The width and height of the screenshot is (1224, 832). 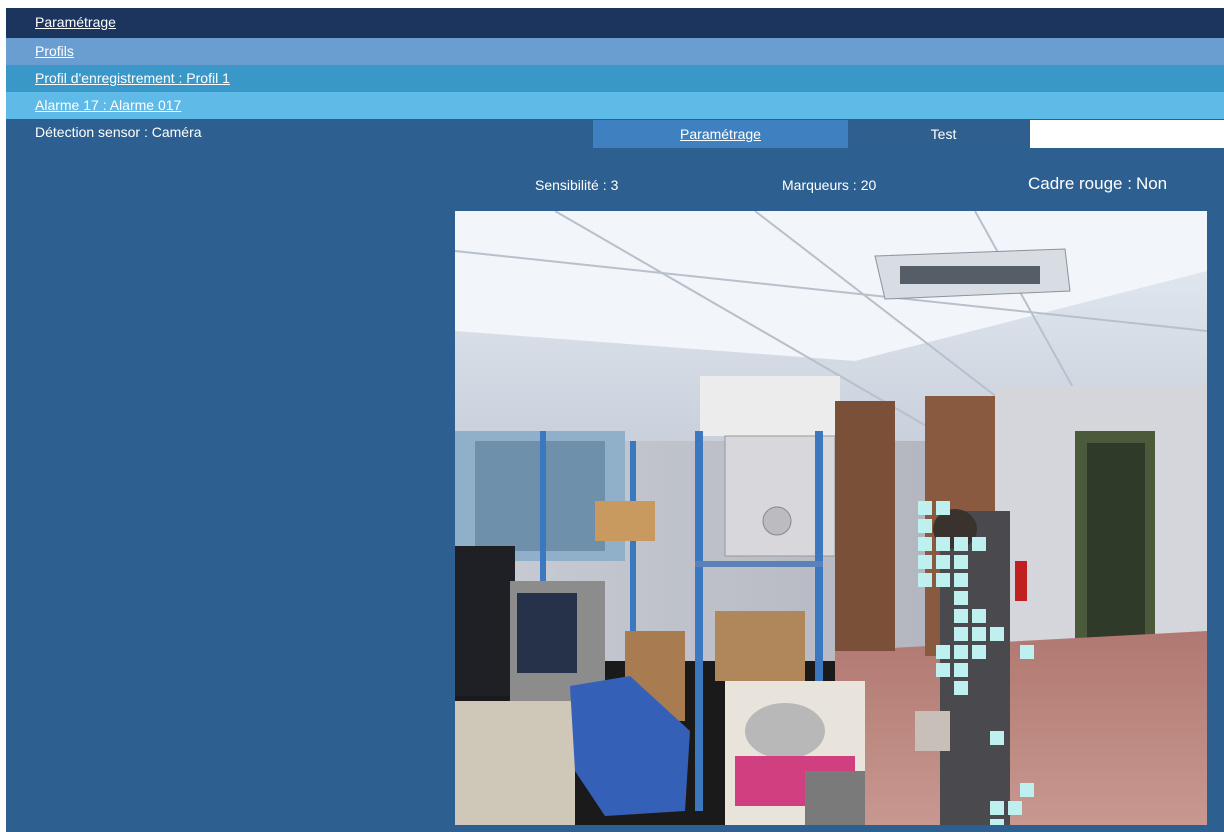 I want to click on cadre-rouge-label: Cadre rouge :, so click(x=1080, y=183).